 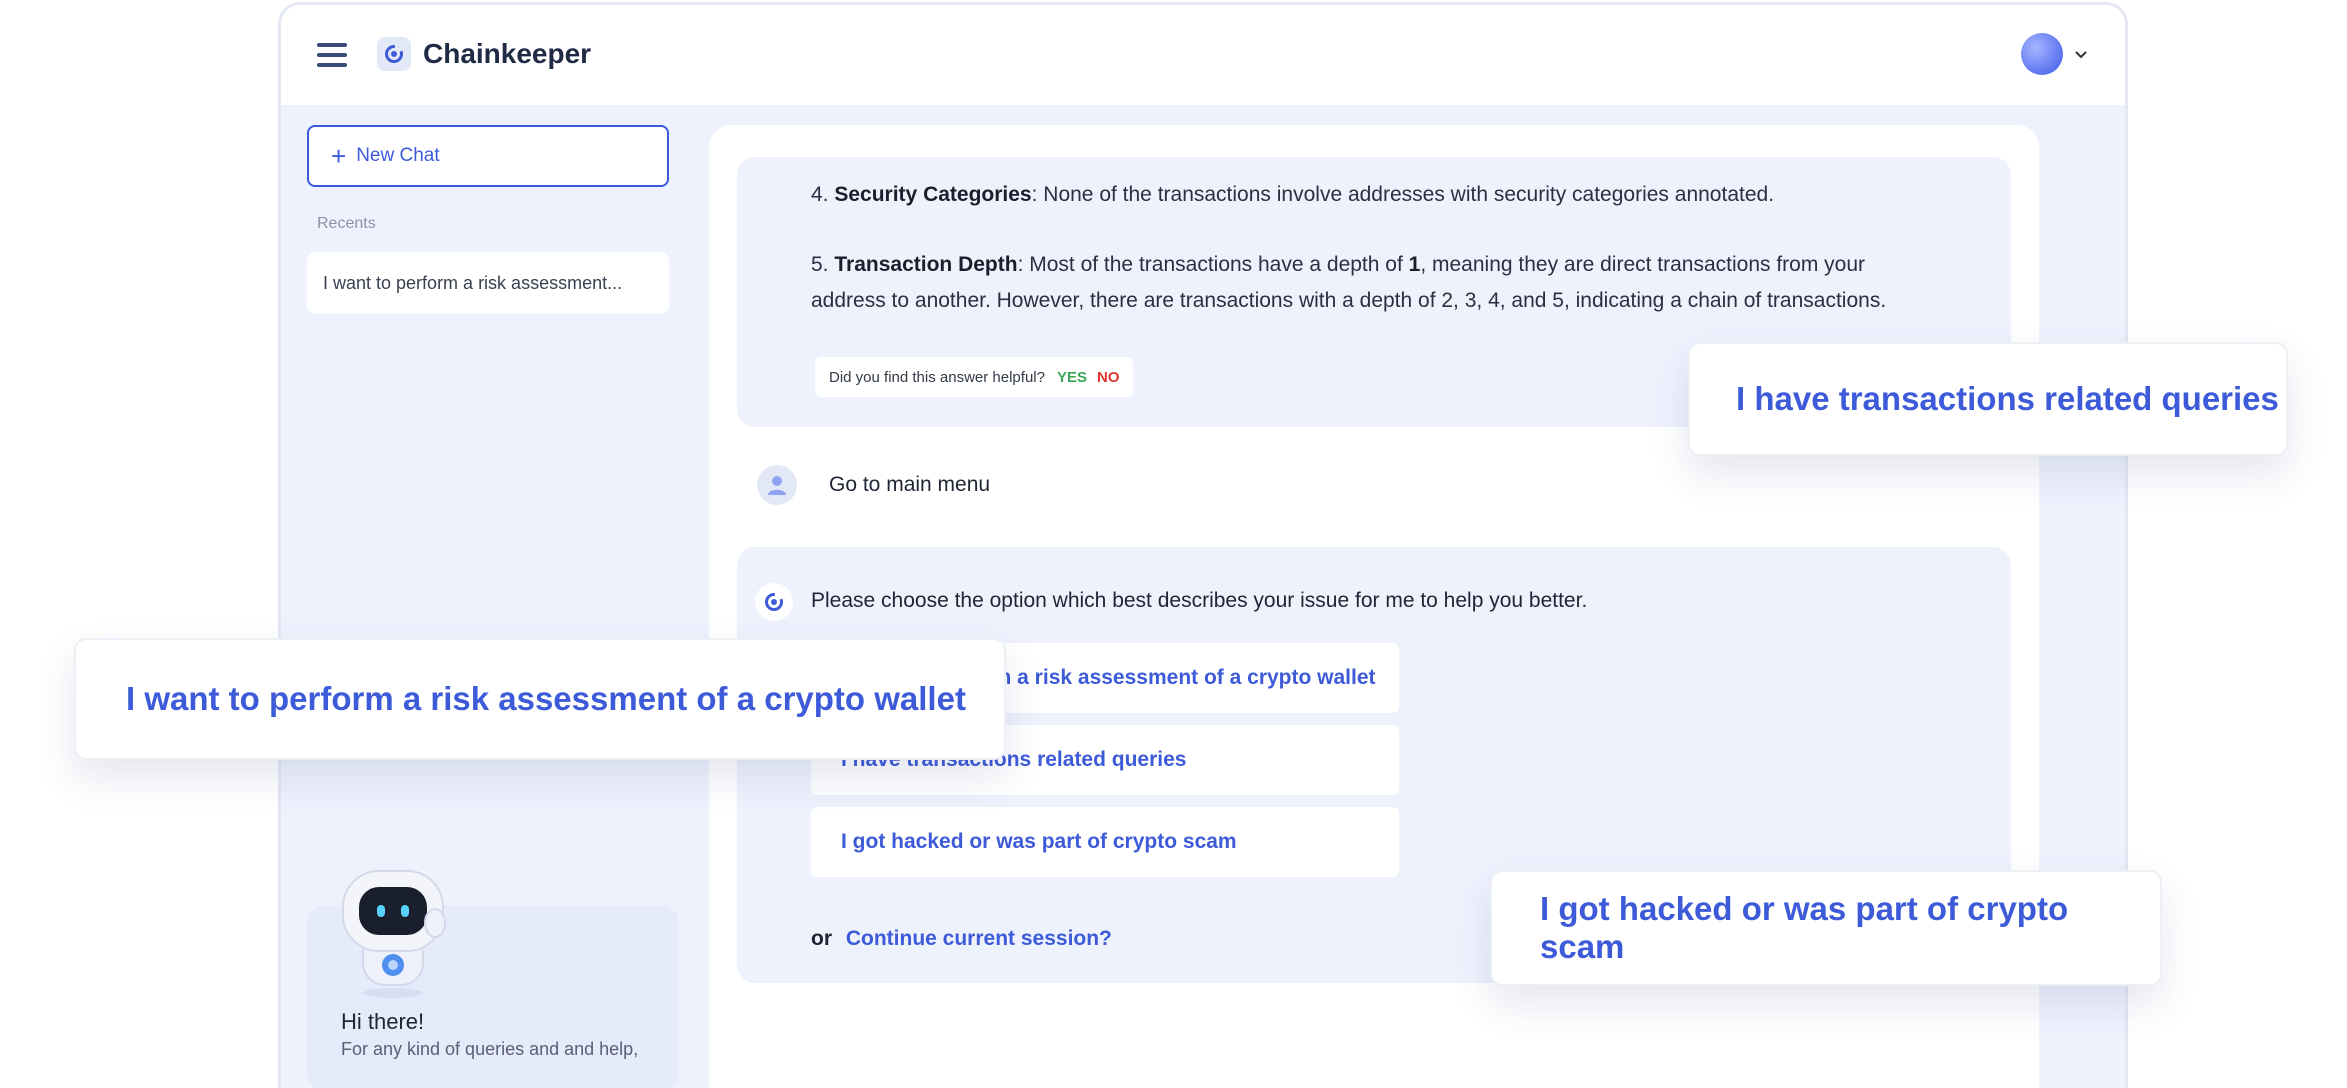 What do you see at coordinates (507, 53) in the screenshot?
I see `brand-name: Chainkeeper` at bounding box center [507, 53].